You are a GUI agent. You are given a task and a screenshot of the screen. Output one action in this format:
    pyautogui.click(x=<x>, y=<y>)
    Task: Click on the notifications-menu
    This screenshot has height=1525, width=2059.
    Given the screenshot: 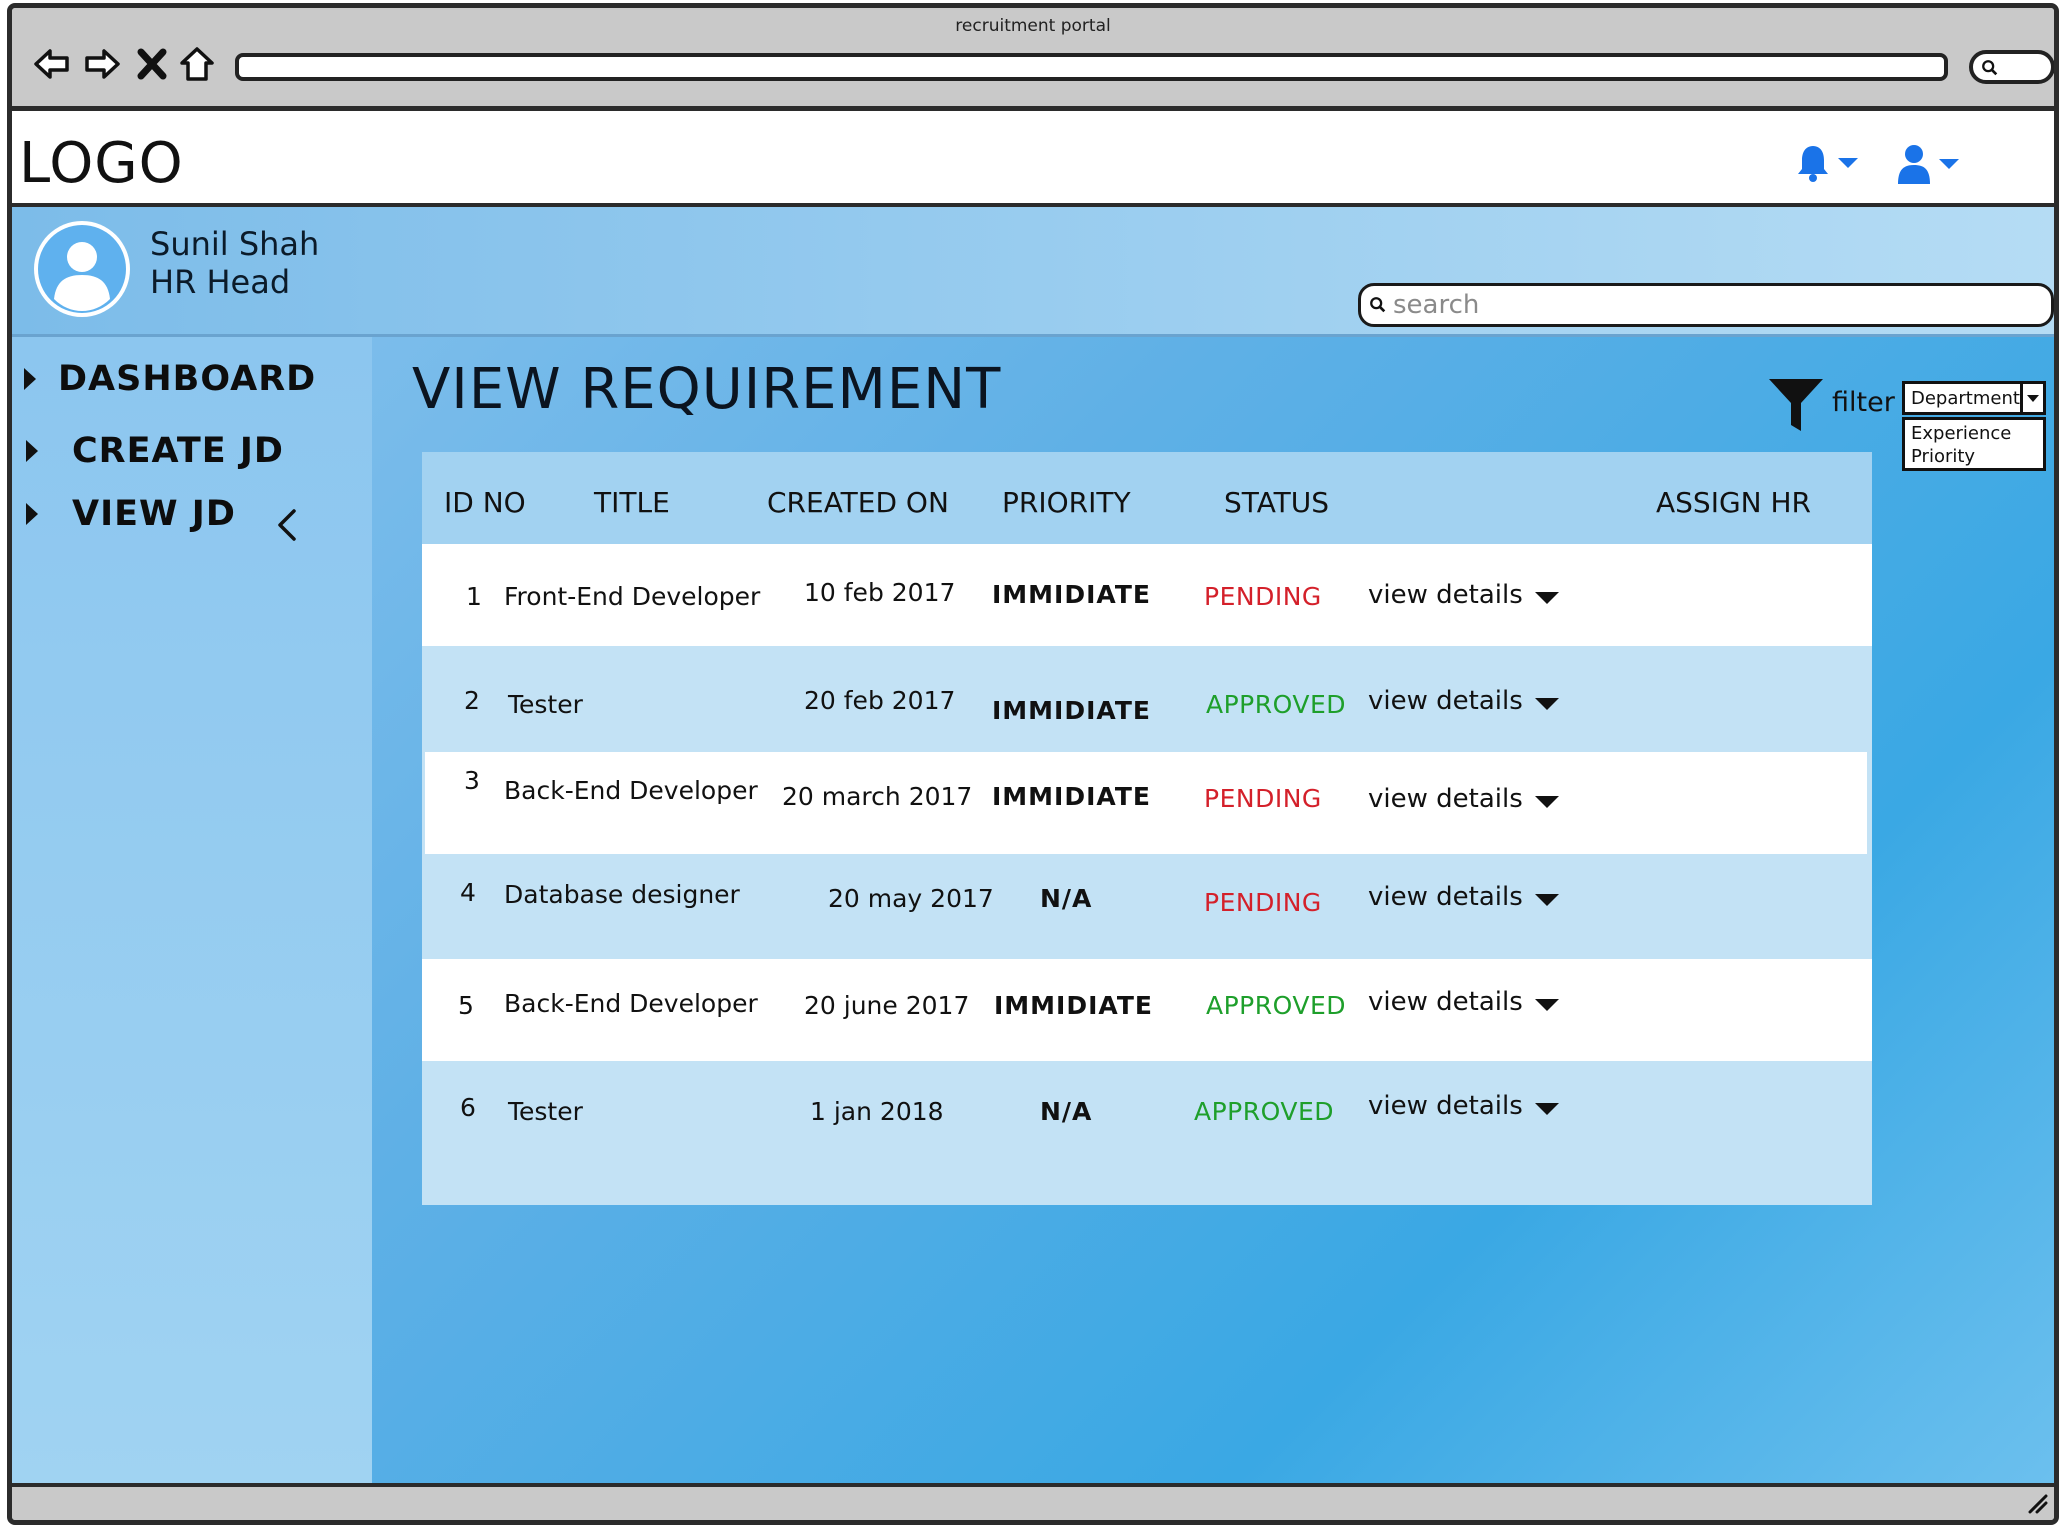 What is the action you would take?
    pyautogui.click(x=1827, y=163)
    